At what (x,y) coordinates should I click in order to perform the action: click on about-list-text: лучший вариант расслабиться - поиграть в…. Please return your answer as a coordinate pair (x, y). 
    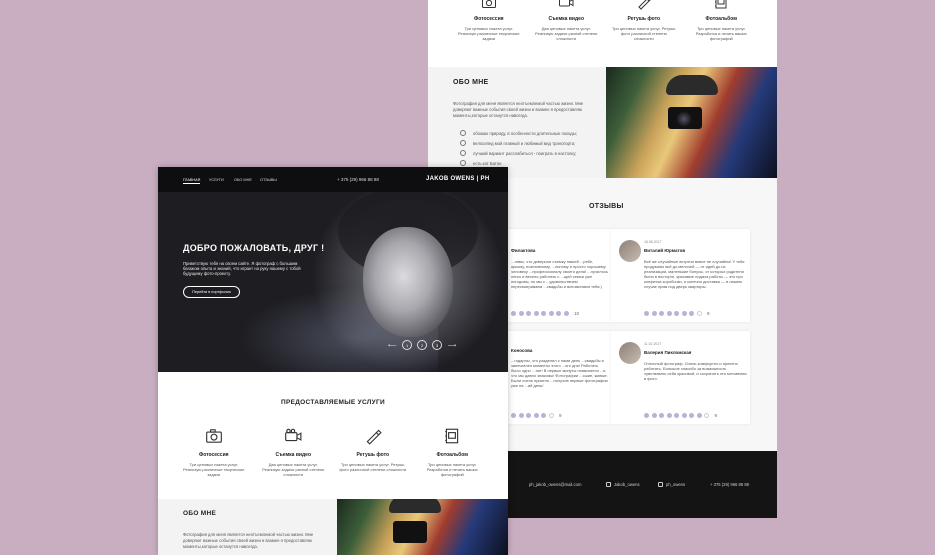
    Looking at the image, I should click on (525, 153).